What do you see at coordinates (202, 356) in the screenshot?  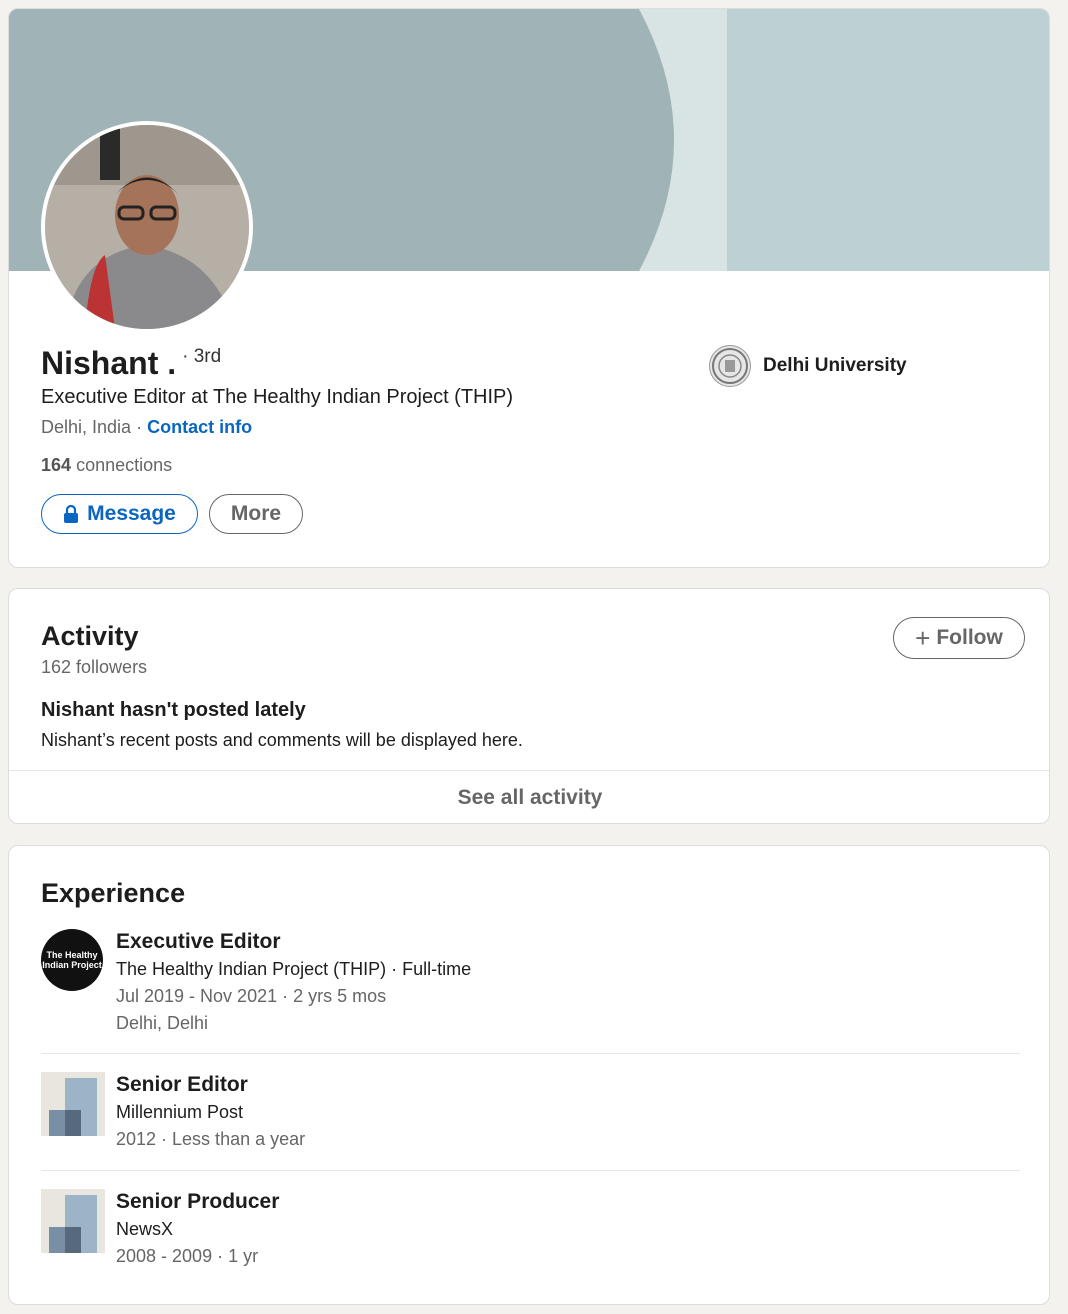 I see `connection-degree: · 3rd` at bounding box center [202, 356].